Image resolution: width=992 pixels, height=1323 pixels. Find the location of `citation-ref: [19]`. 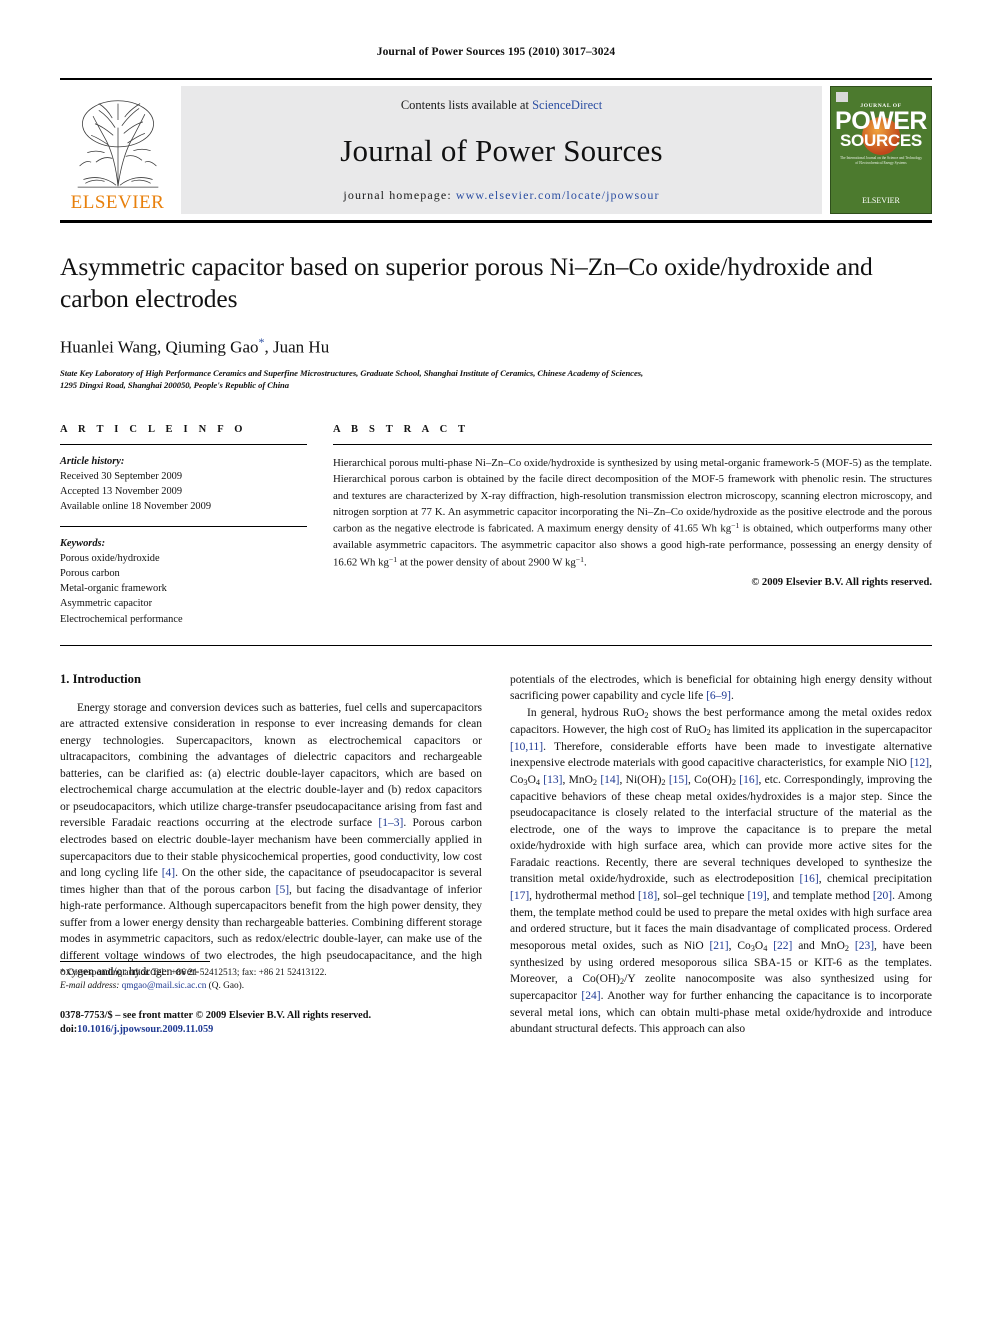

citation-ref: [19] is located at coordinates (757, 896).